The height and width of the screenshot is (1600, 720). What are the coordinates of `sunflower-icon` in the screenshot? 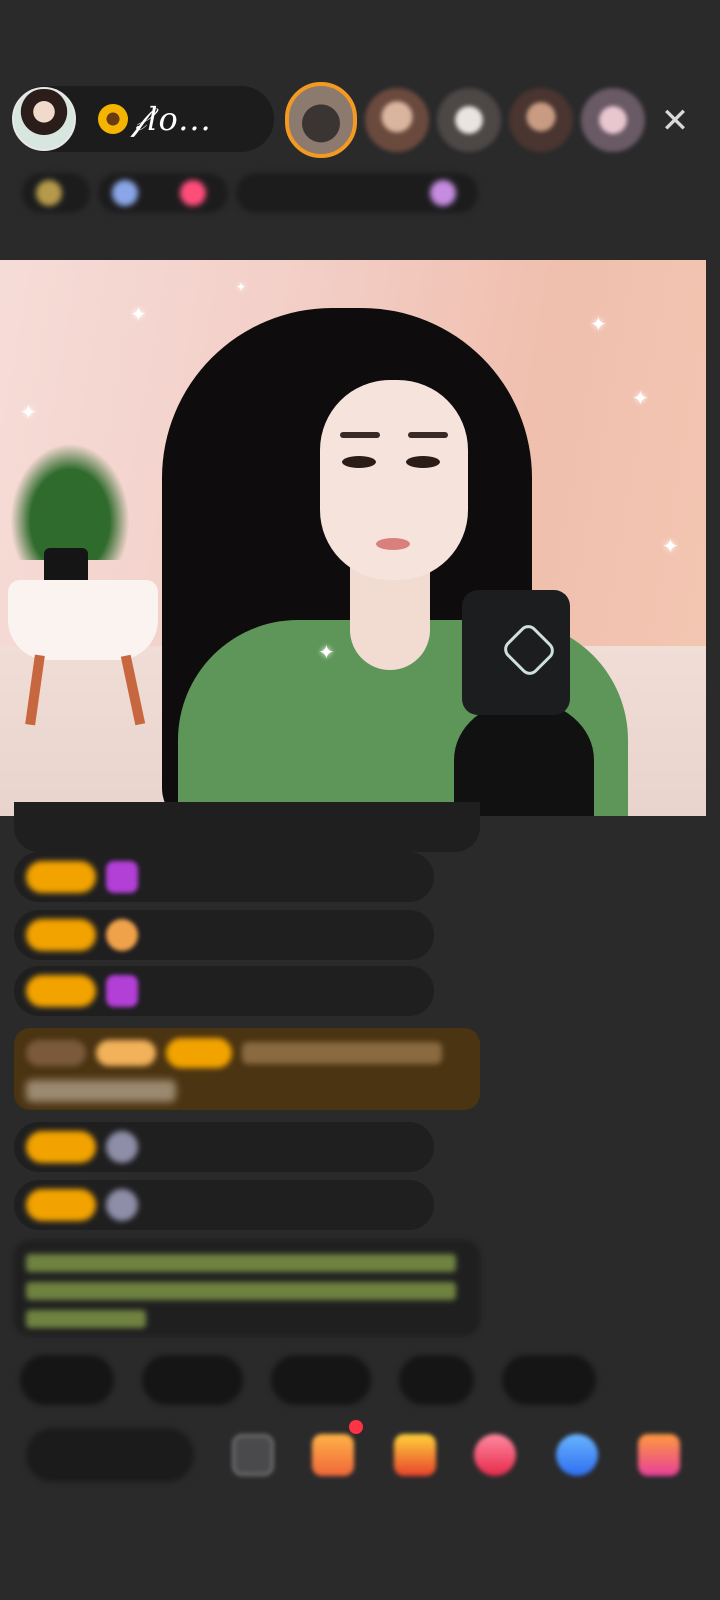 It's located at (113, 118).